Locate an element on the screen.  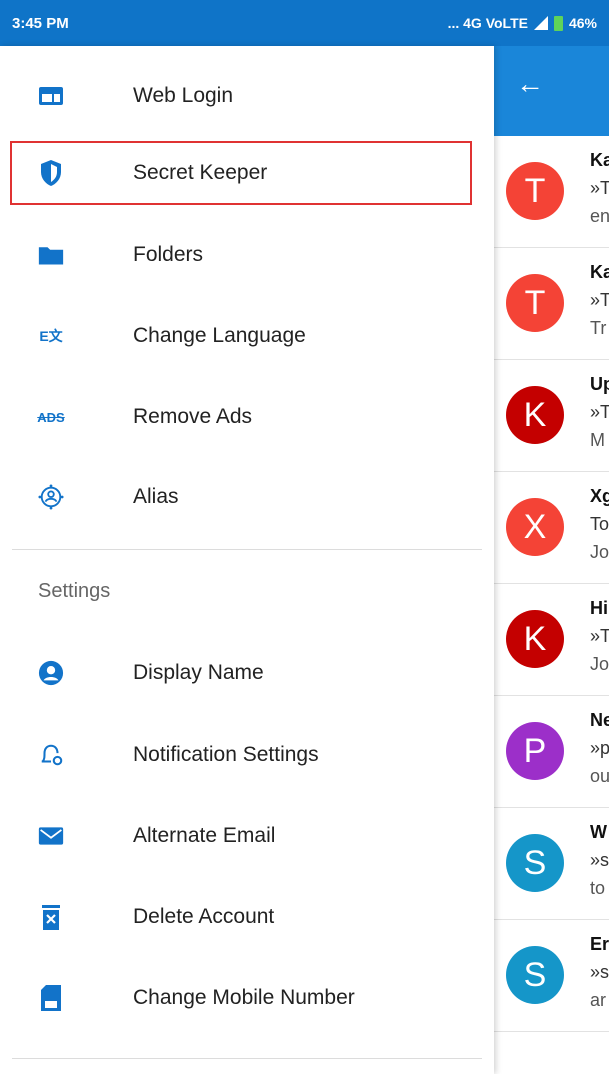
email-preview: Hi »T Jo is located at coordinates (599, 636).